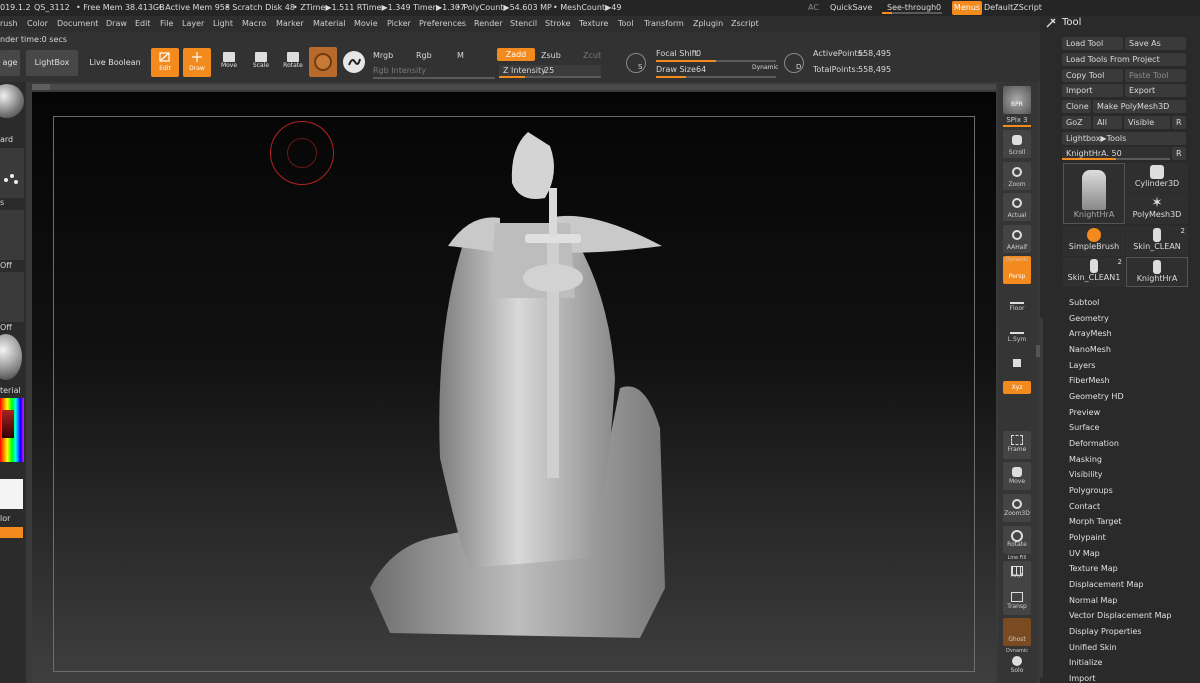  What do you see at coordinates (329, 23) in the screenshot?
I see `menu-material: Material` at bounding box center [329, 23].